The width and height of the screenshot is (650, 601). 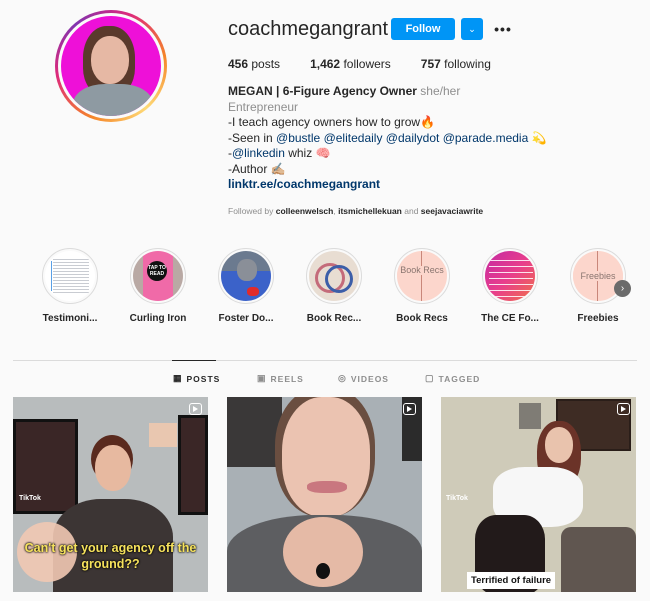 What do you see at coordinates (247, 270) in the screenshot?
I see `dog-photo` at bounding box center [247, 270].